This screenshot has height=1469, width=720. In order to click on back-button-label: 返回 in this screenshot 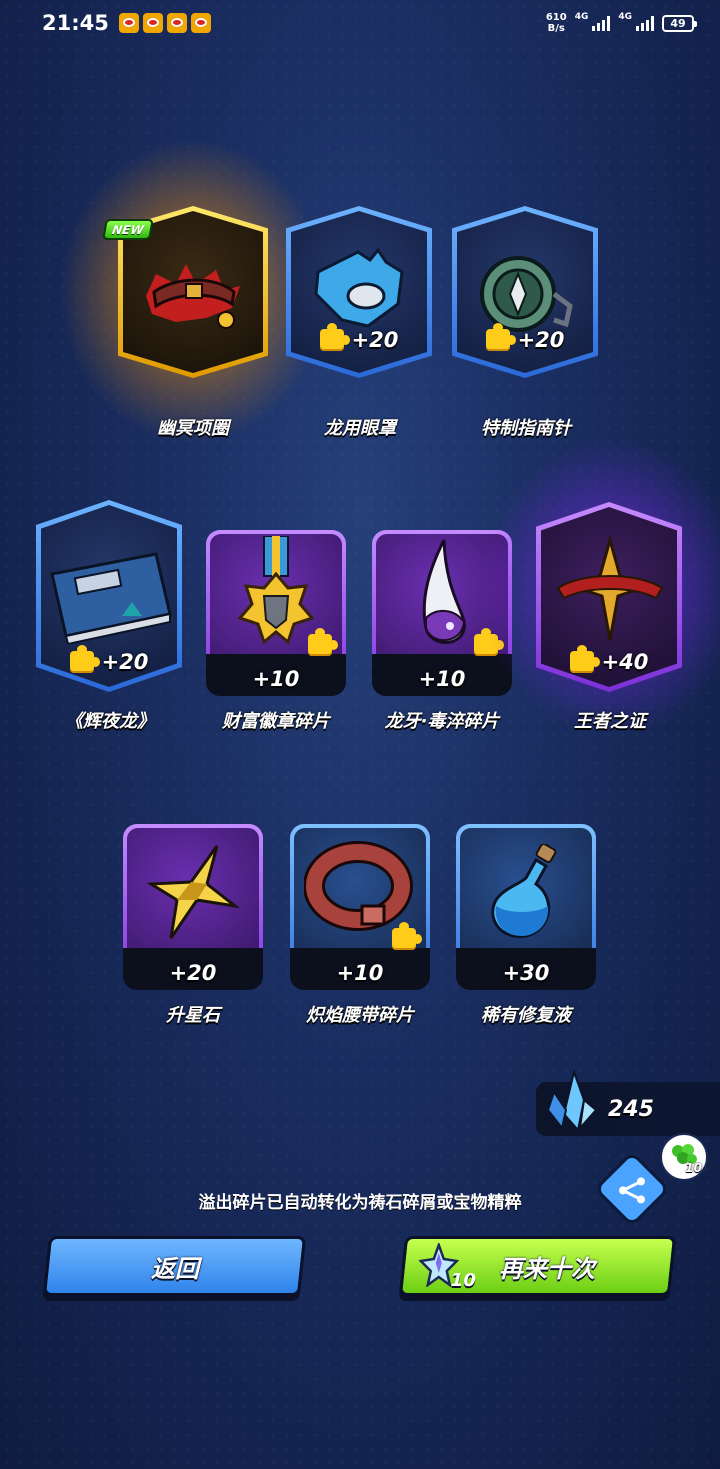, I will do `click(174, 1268)`.